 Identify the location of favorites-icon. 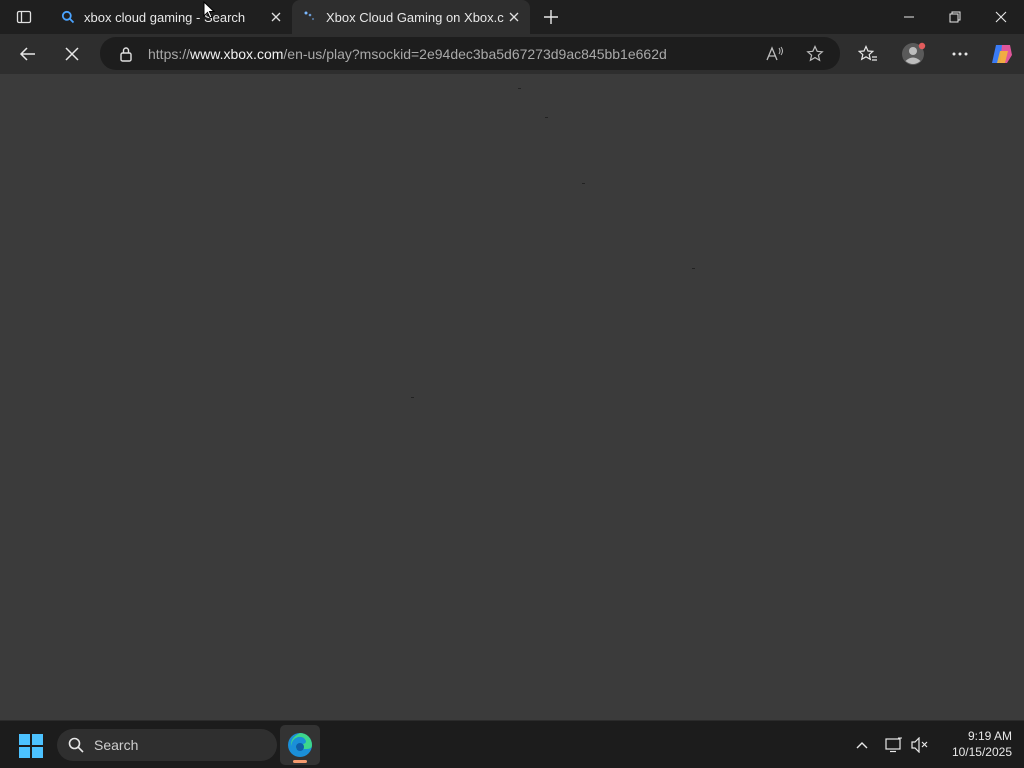
(867, 53).